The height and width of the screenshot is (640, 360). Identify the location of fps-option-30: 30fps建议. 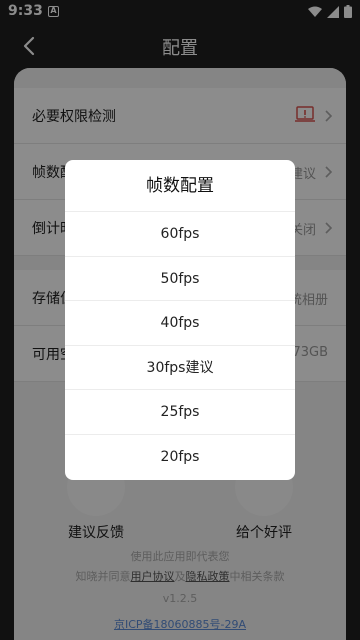
(180, 368).